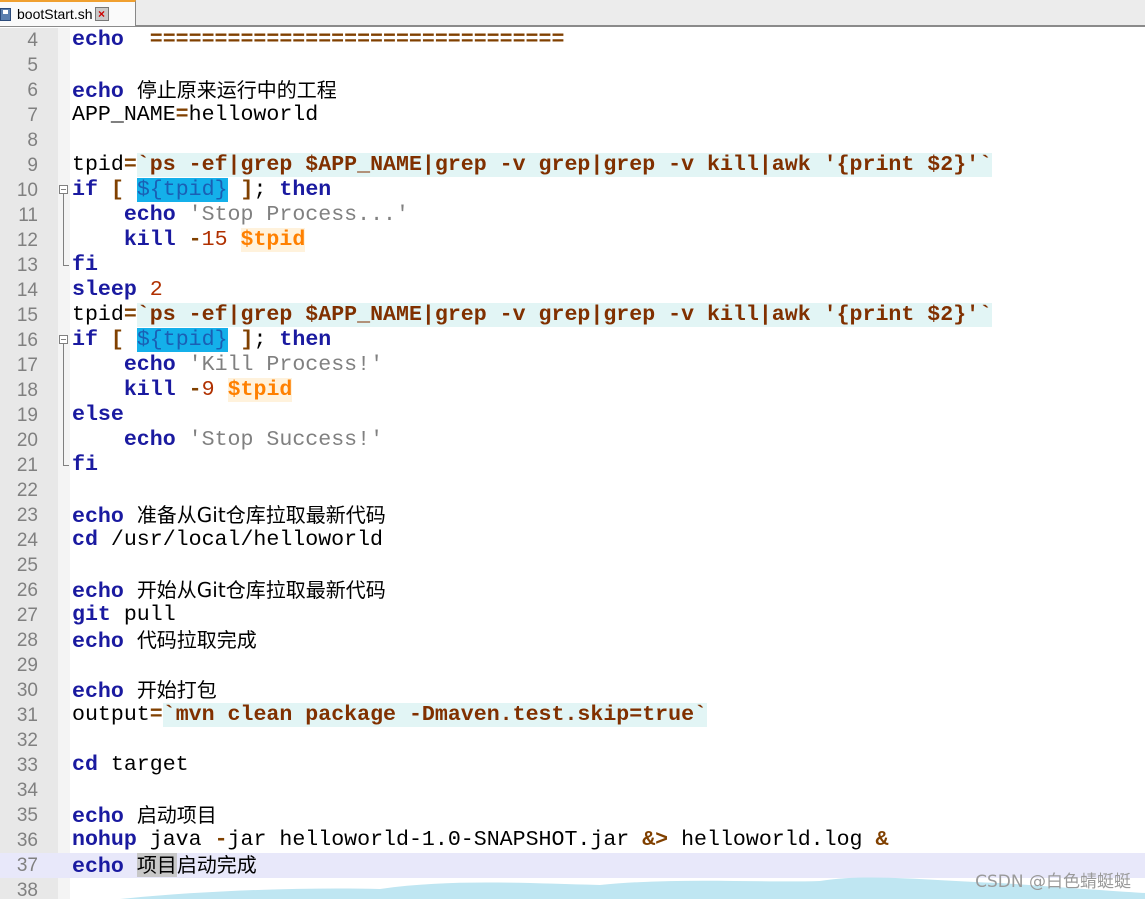 The height and width of the screenshot is (903, 1145). What do you see at coordinates (32, 90) in the screenshot?
I see `line-number: 6` at bounding box center [32, 90].